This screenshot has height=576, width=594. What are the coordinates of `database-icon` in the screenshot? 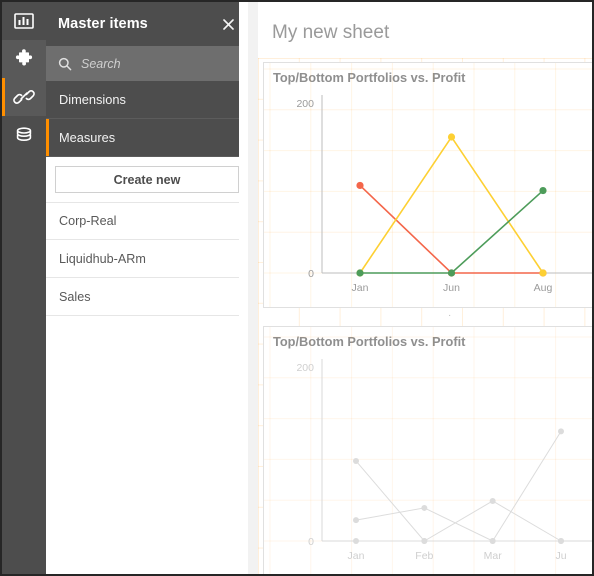 It's located at (24, 135).